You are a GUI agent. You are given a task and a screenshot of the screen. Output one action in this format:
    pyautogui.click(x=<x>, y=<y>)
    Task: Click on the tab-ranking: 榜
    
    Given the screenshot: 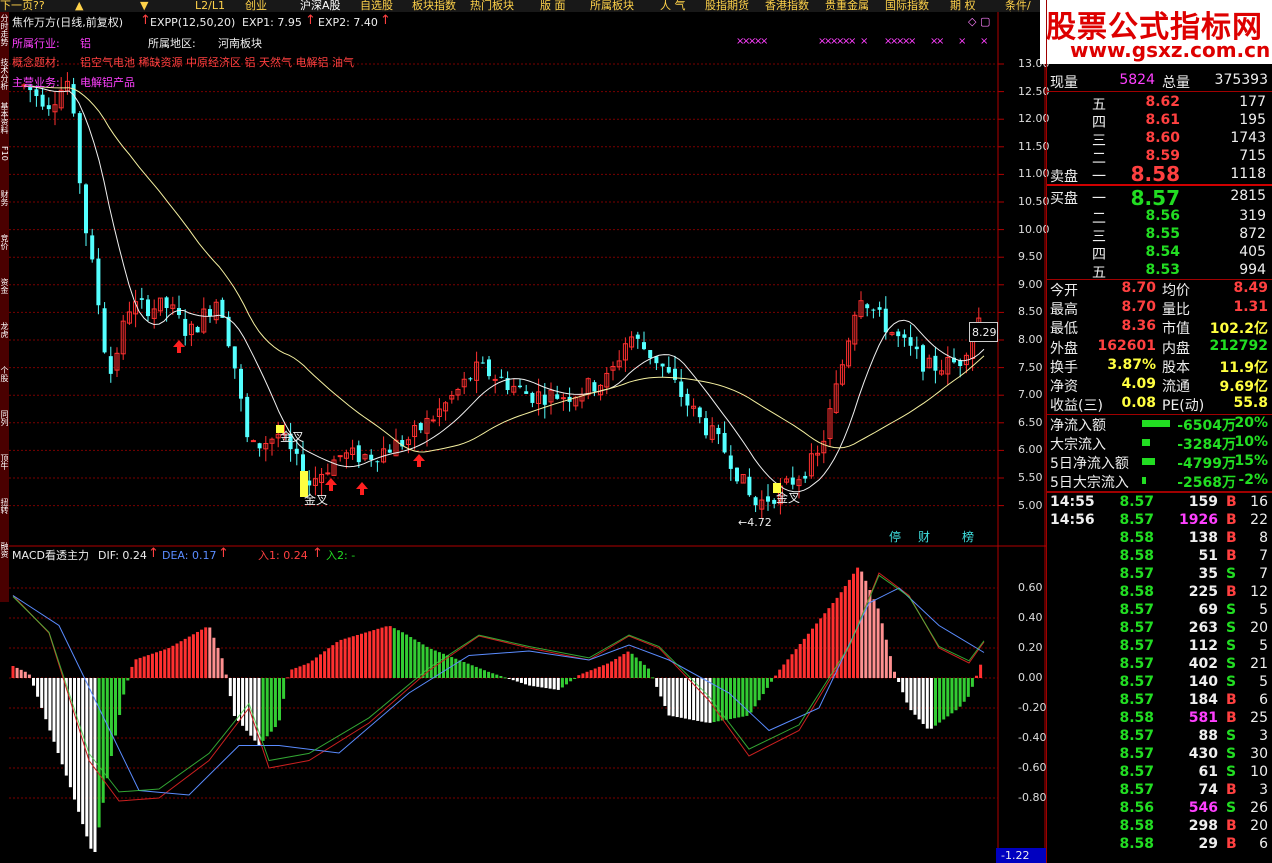 What is the action you would take?
    pyautogui.click(x=968, y=537)
    